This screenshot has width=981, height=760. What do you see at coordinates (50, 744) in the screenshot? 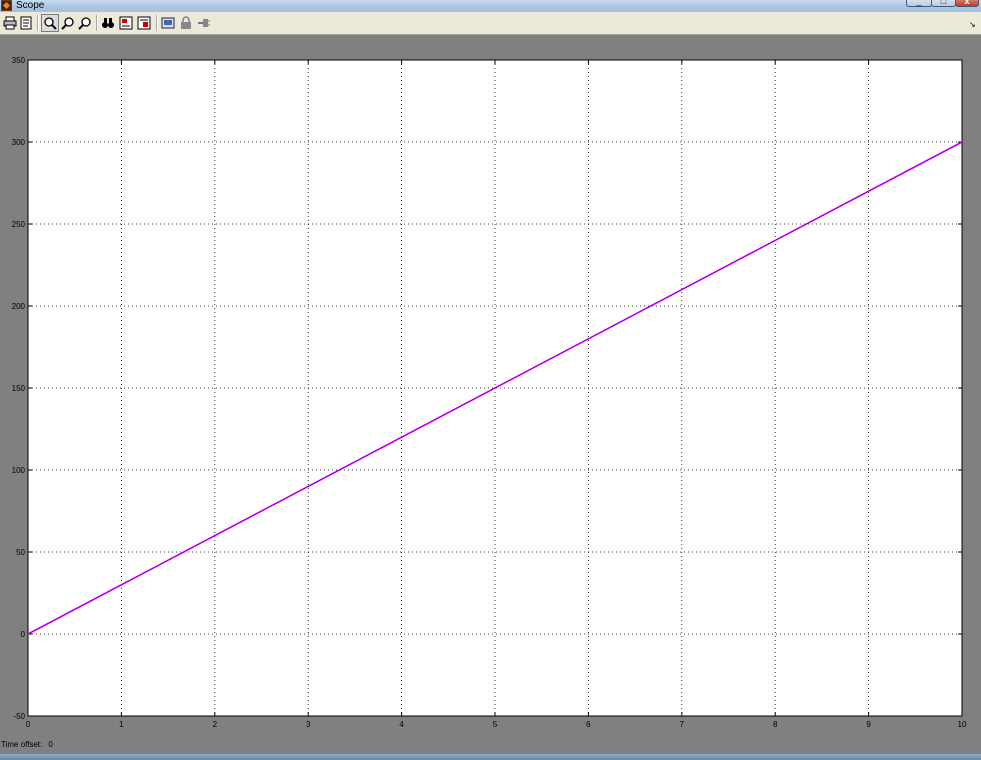
I see `time-offset-value: 0` at bounding box center [50, 744].